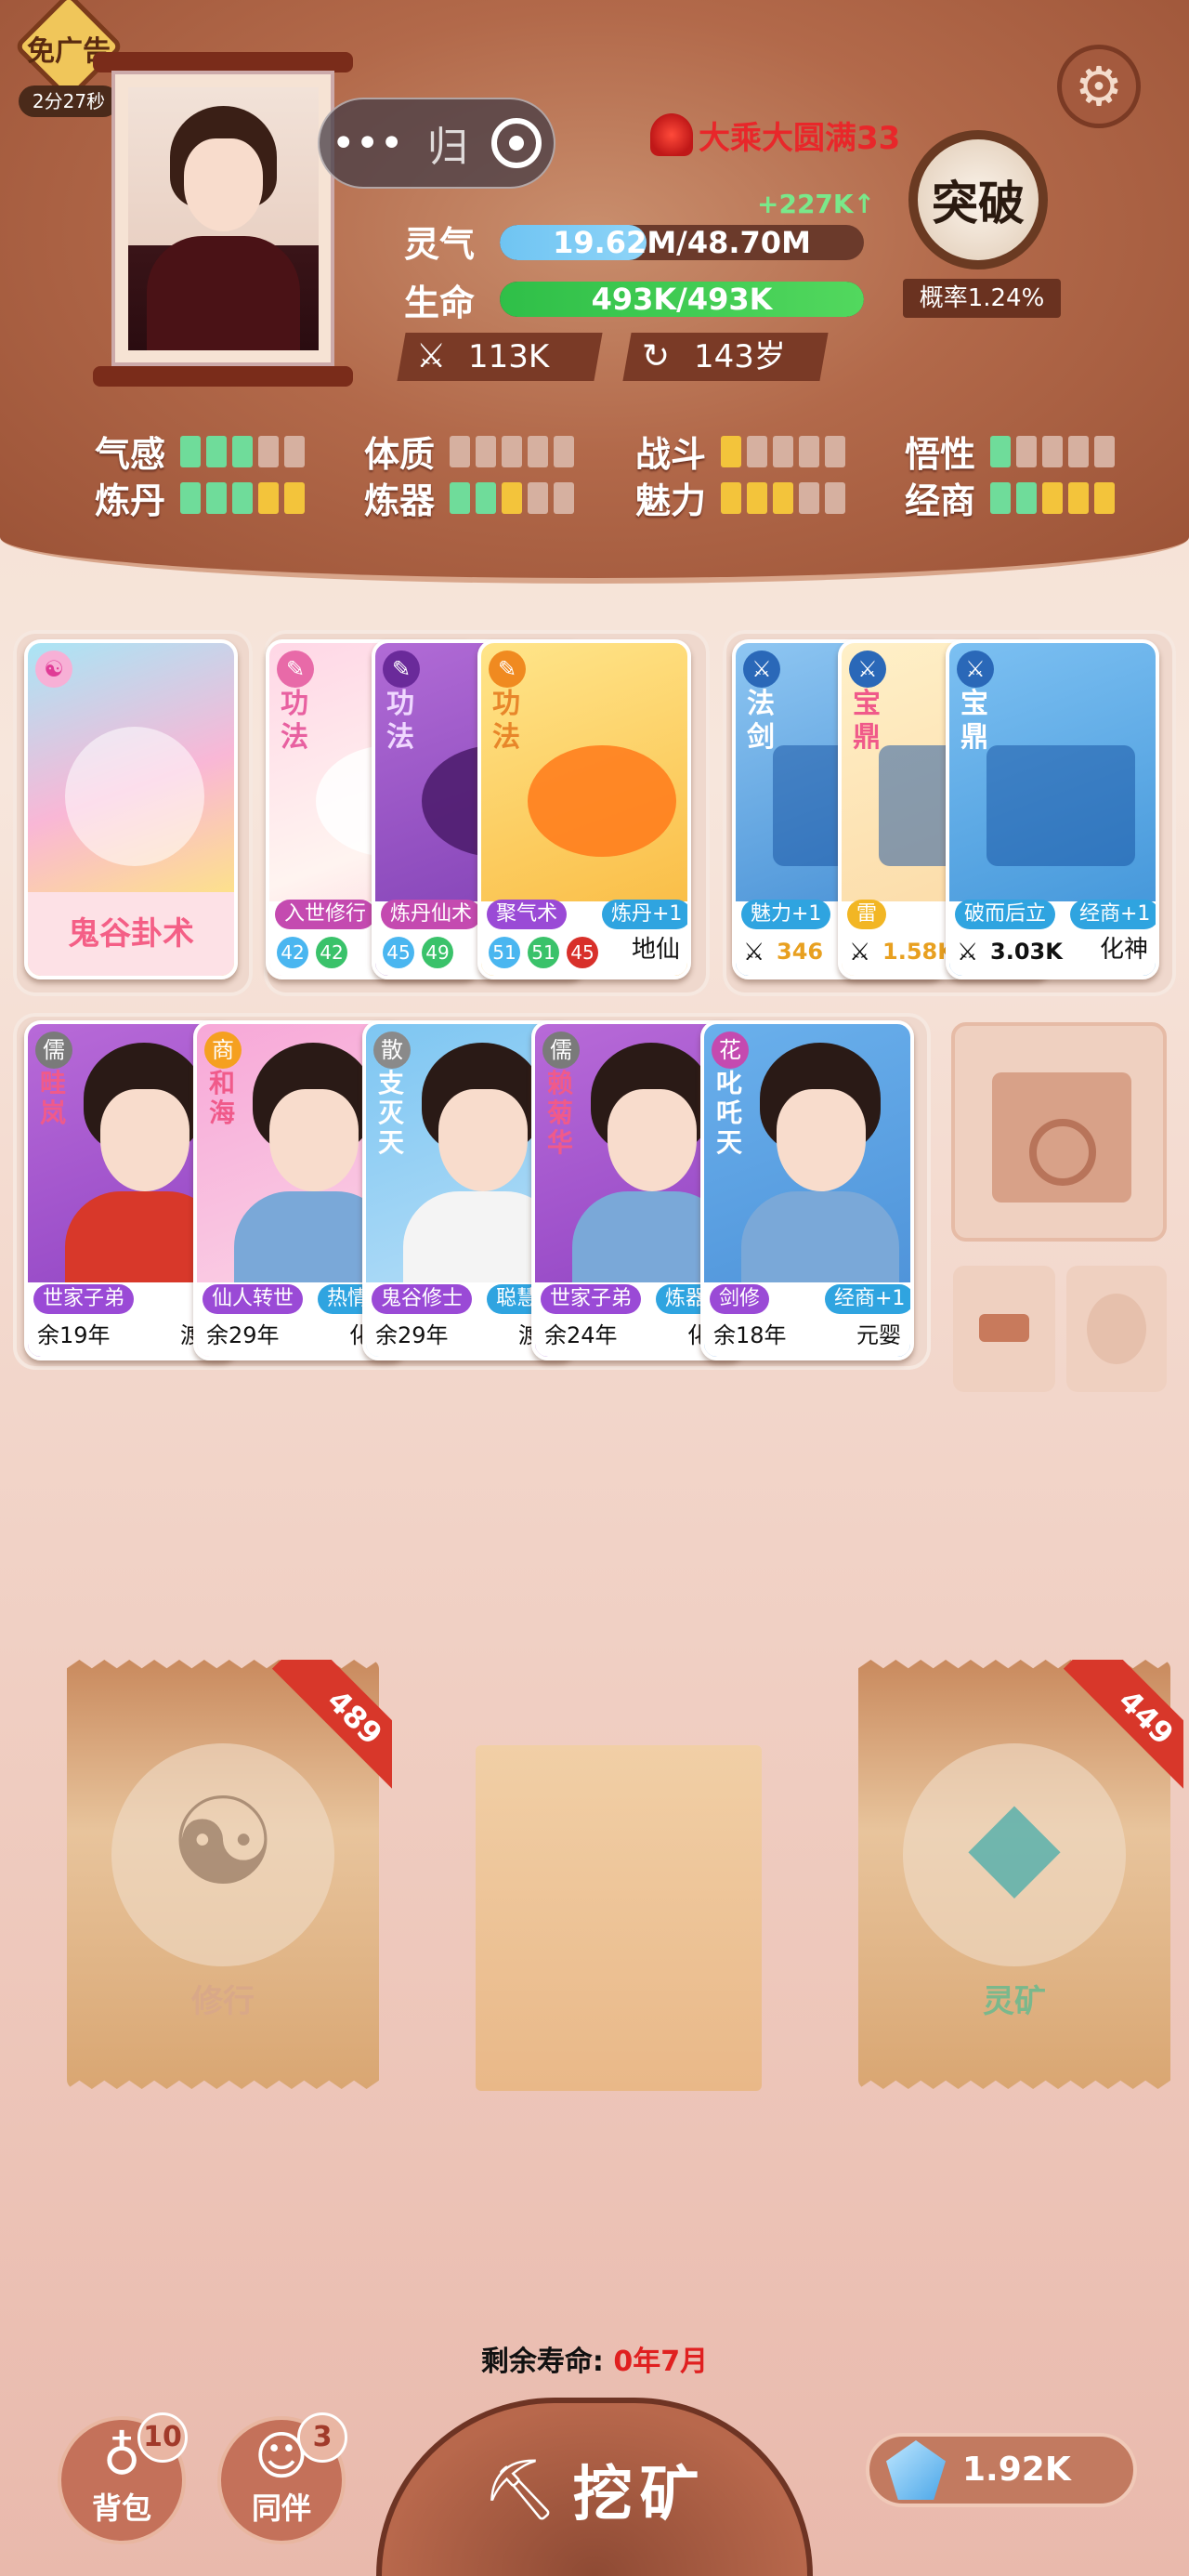  What do you see at coordinates (53, 1098) in the screenshot?
I see `companion-name: 畦岚` at bounding box center [53, 1098].